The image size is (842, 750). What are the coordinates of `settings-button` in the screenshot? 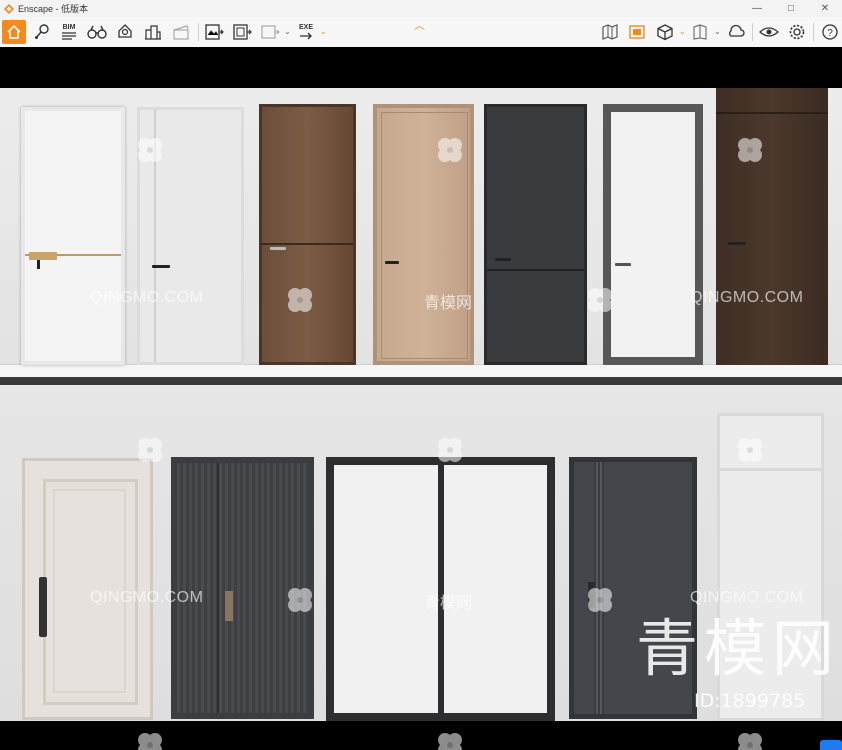 It's located at (797, 32).